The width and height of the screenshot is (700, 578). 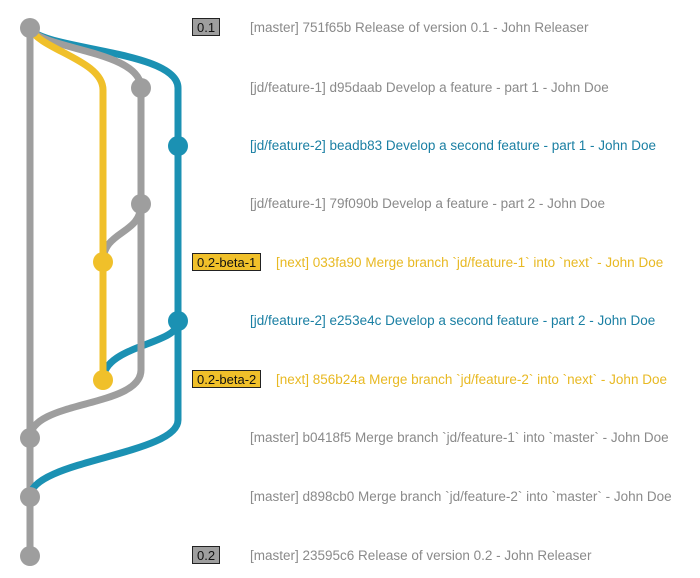 What do you see at coordinates (103, 380) in the screenshot?
I see `node-856b24a` at bounding box center [103, 380].